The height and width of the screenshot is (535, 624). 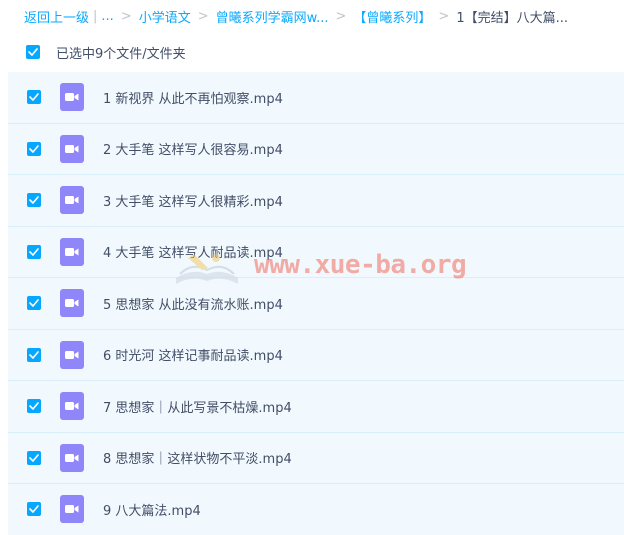 I want to click on file-row: 6 时光河 这样记事耐品读.mp4, so click(x=316, y=355).